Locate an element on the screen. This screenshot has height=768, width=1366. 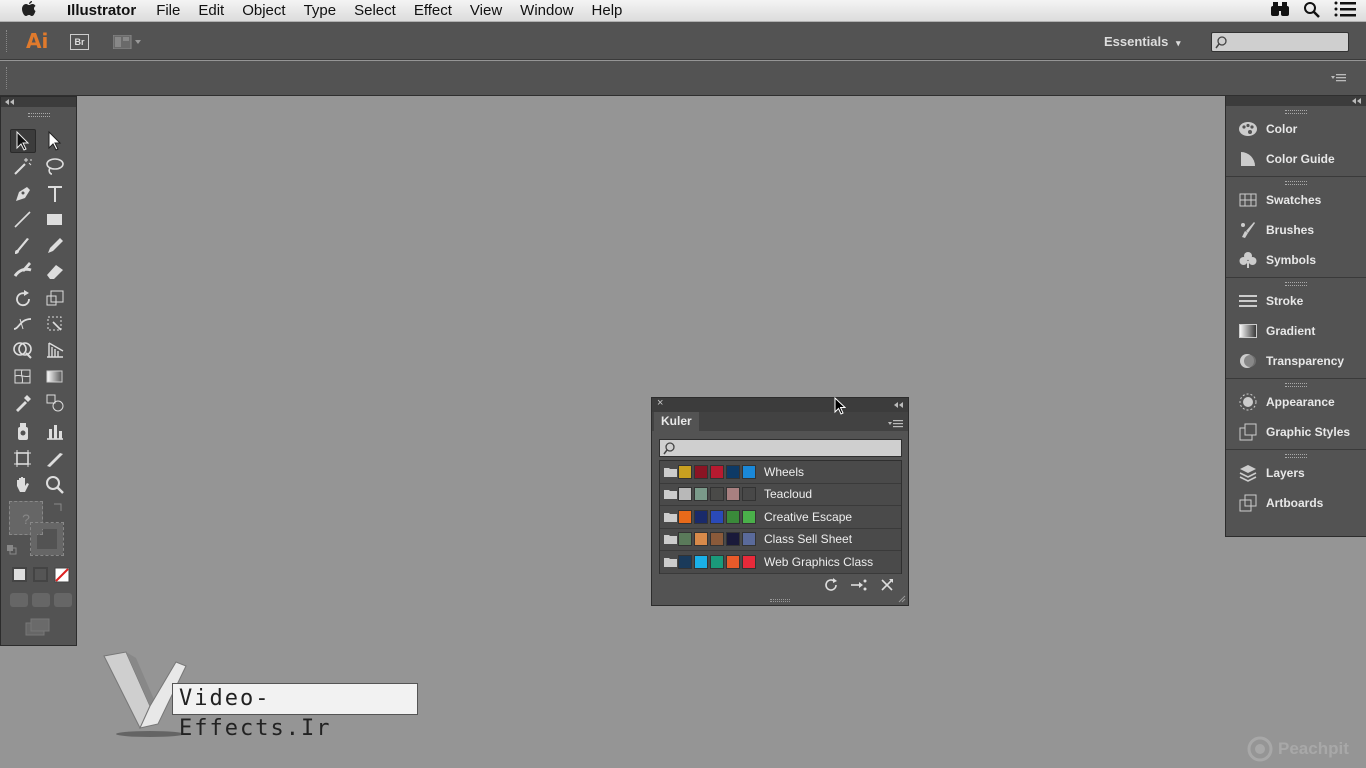
eraser-tool-icon is located at coordinates (55, 271).